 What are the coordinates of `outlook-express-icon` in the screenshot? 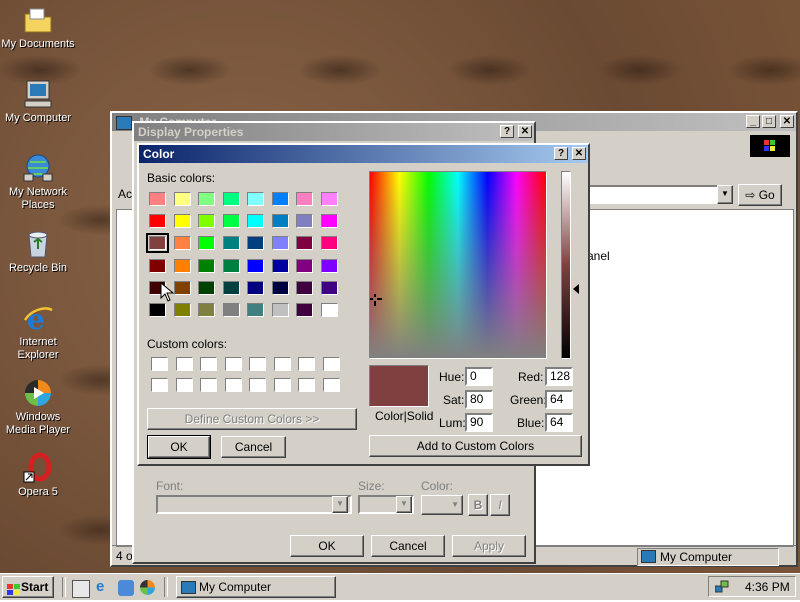 It's located at (126, 588).